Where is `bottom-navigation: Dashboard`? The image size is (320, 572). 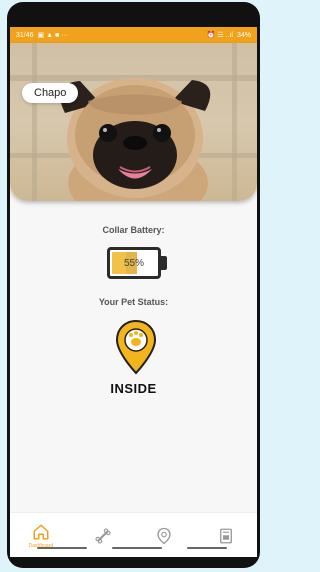
bottom-navigation: Dashboard is located at coordinates (133, 534).